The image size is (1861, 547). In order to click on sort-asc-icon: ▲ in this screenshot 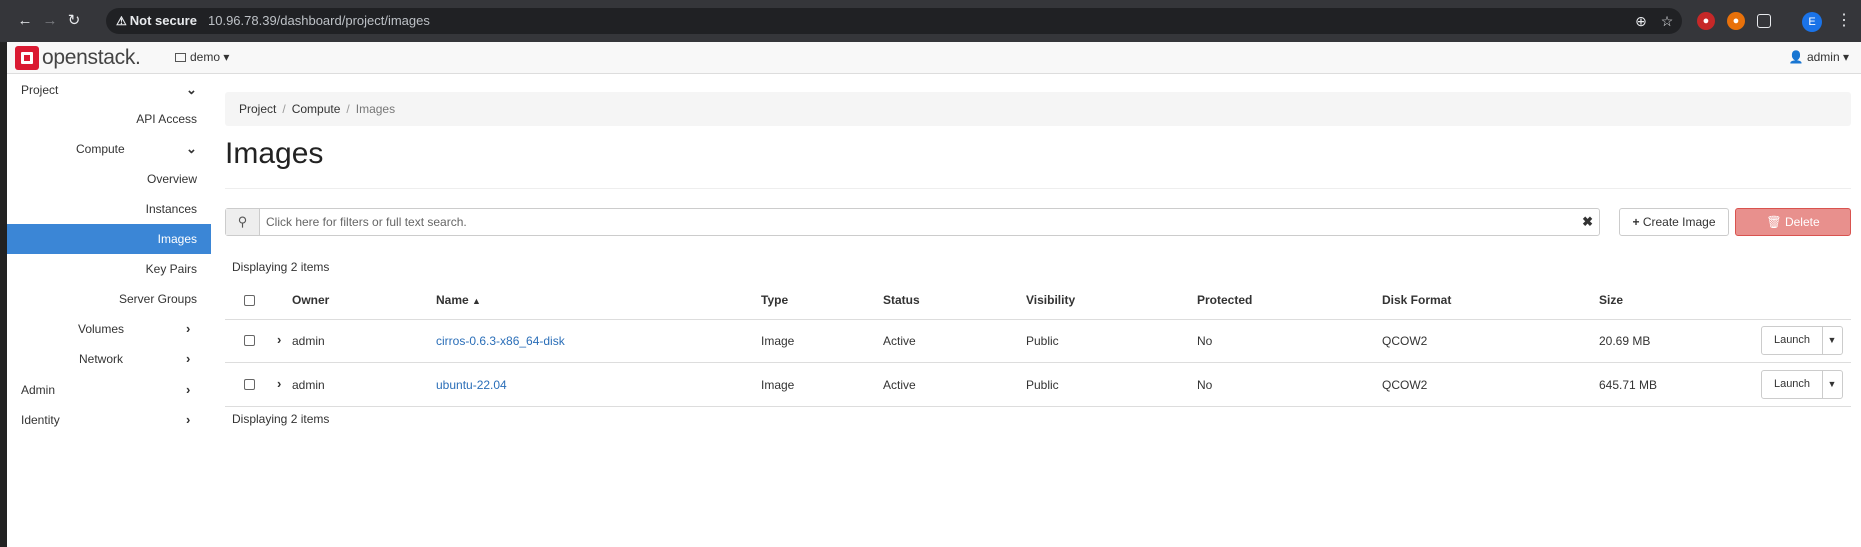, I will do `click(476, 301)`.